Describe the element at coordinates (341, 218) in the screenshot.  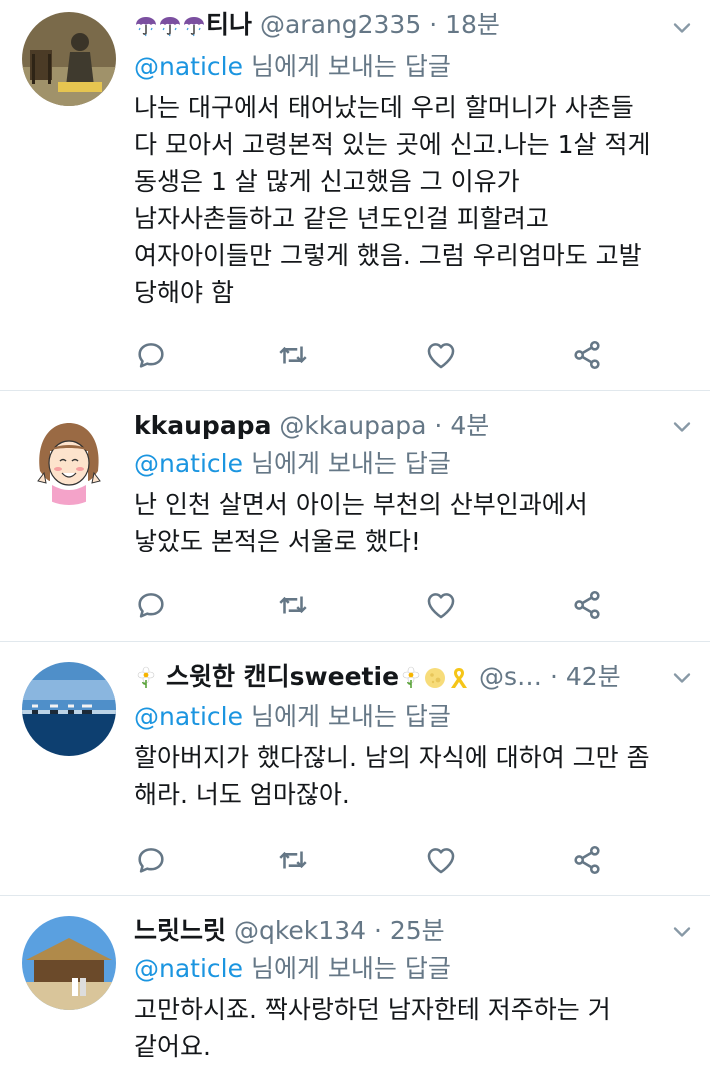
I see `tweet-line: 남자사촌들하고 같은 년도인걸 피할려고` at that location.